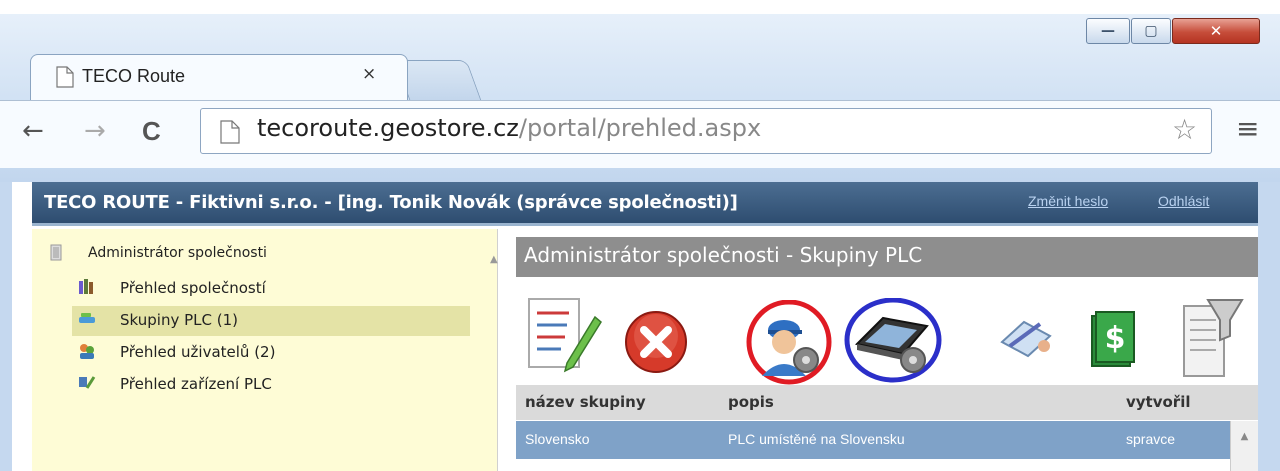  What do you see at coordinates (1269, 326) in the screenshot?
I see `window-border-right` at bounding box center [1269, 326].